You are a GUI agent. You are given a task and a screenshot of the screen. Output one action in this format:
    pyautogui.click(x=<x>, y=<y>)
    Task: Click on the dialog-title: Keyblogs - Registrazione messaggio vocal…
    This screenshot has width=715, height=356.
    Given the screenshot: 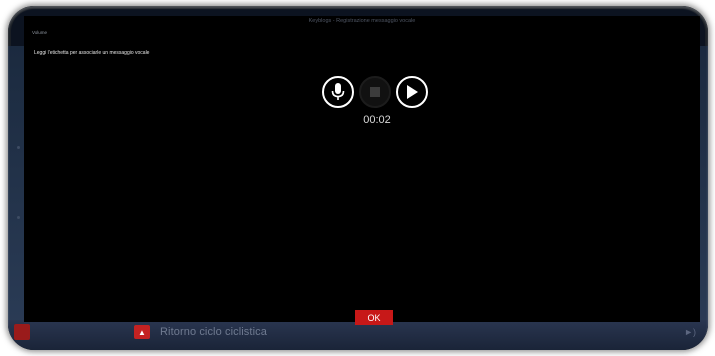 What is the action you would take?
    pyautogui.click(x=362, y=21)
    